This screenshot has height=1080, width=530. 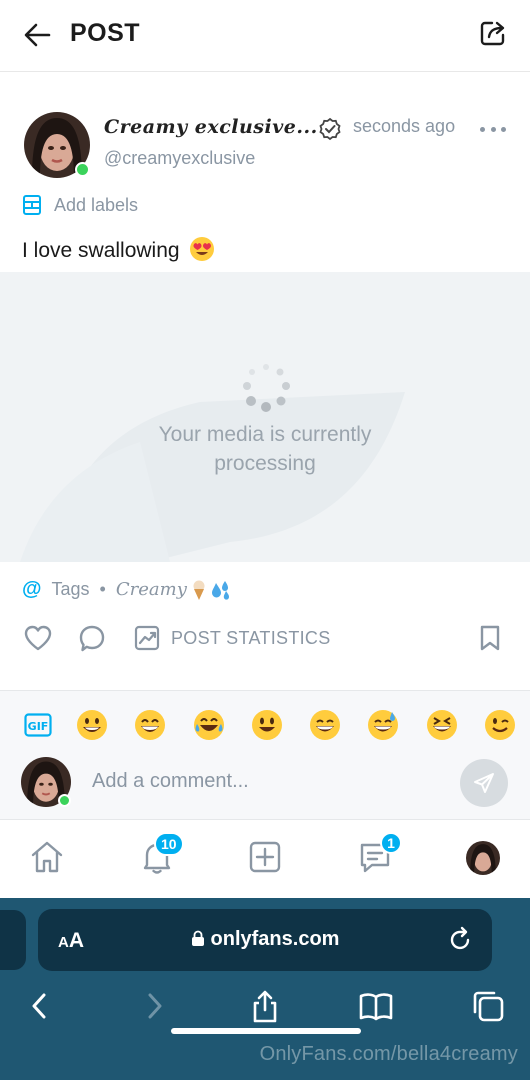 I want to click on beaming-face-emoji-icon, so click(x=150, y=725).